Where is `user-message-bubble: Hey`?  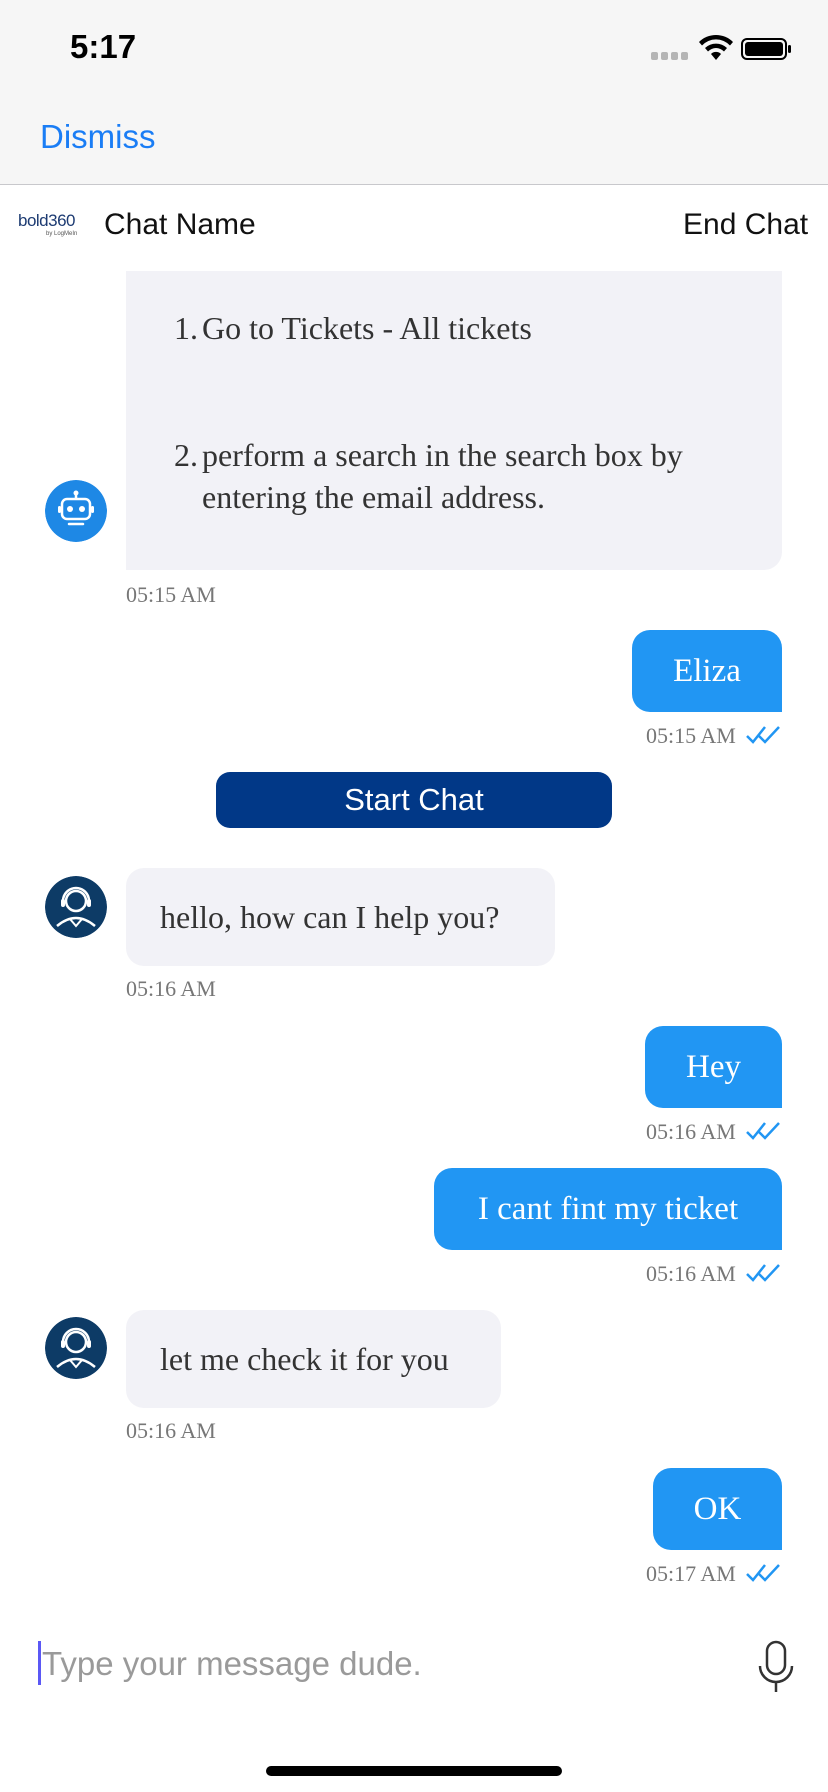
user-message-bubble: Hey is located at coordinates (713, 1067).